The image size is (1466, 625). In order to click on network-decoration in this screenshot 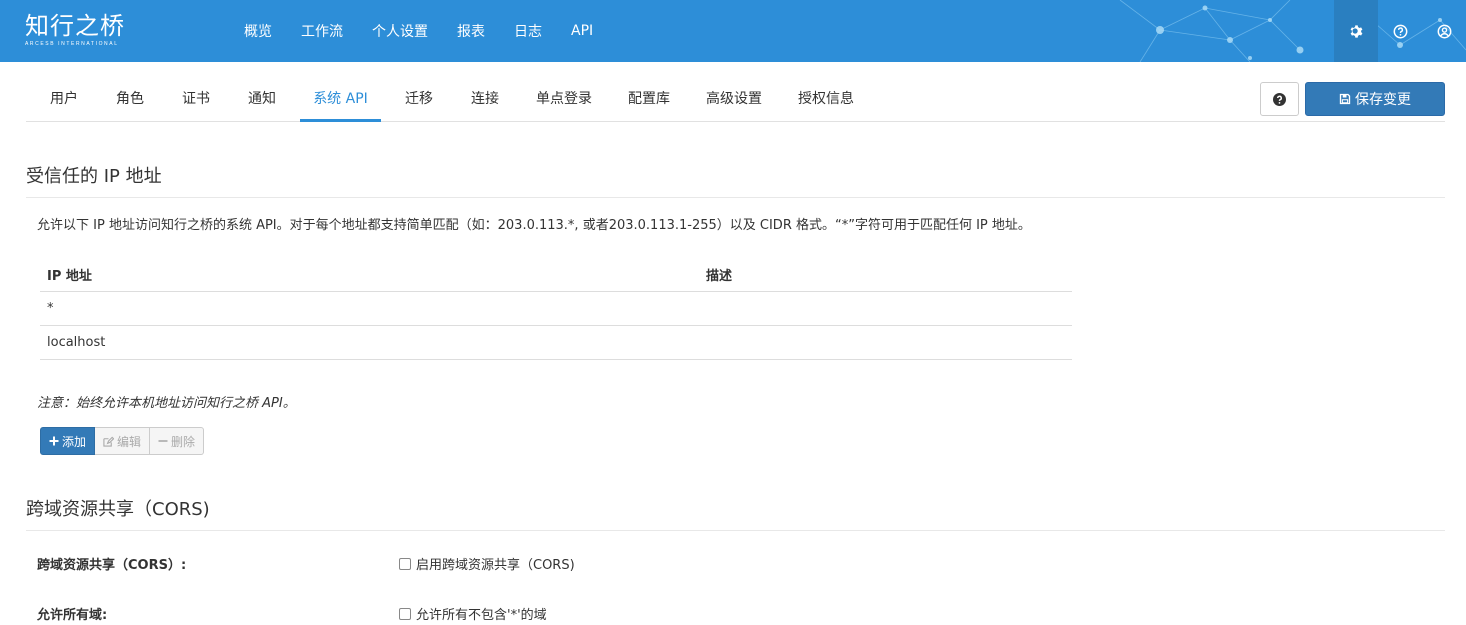, I will do `click(1292, 31)`.